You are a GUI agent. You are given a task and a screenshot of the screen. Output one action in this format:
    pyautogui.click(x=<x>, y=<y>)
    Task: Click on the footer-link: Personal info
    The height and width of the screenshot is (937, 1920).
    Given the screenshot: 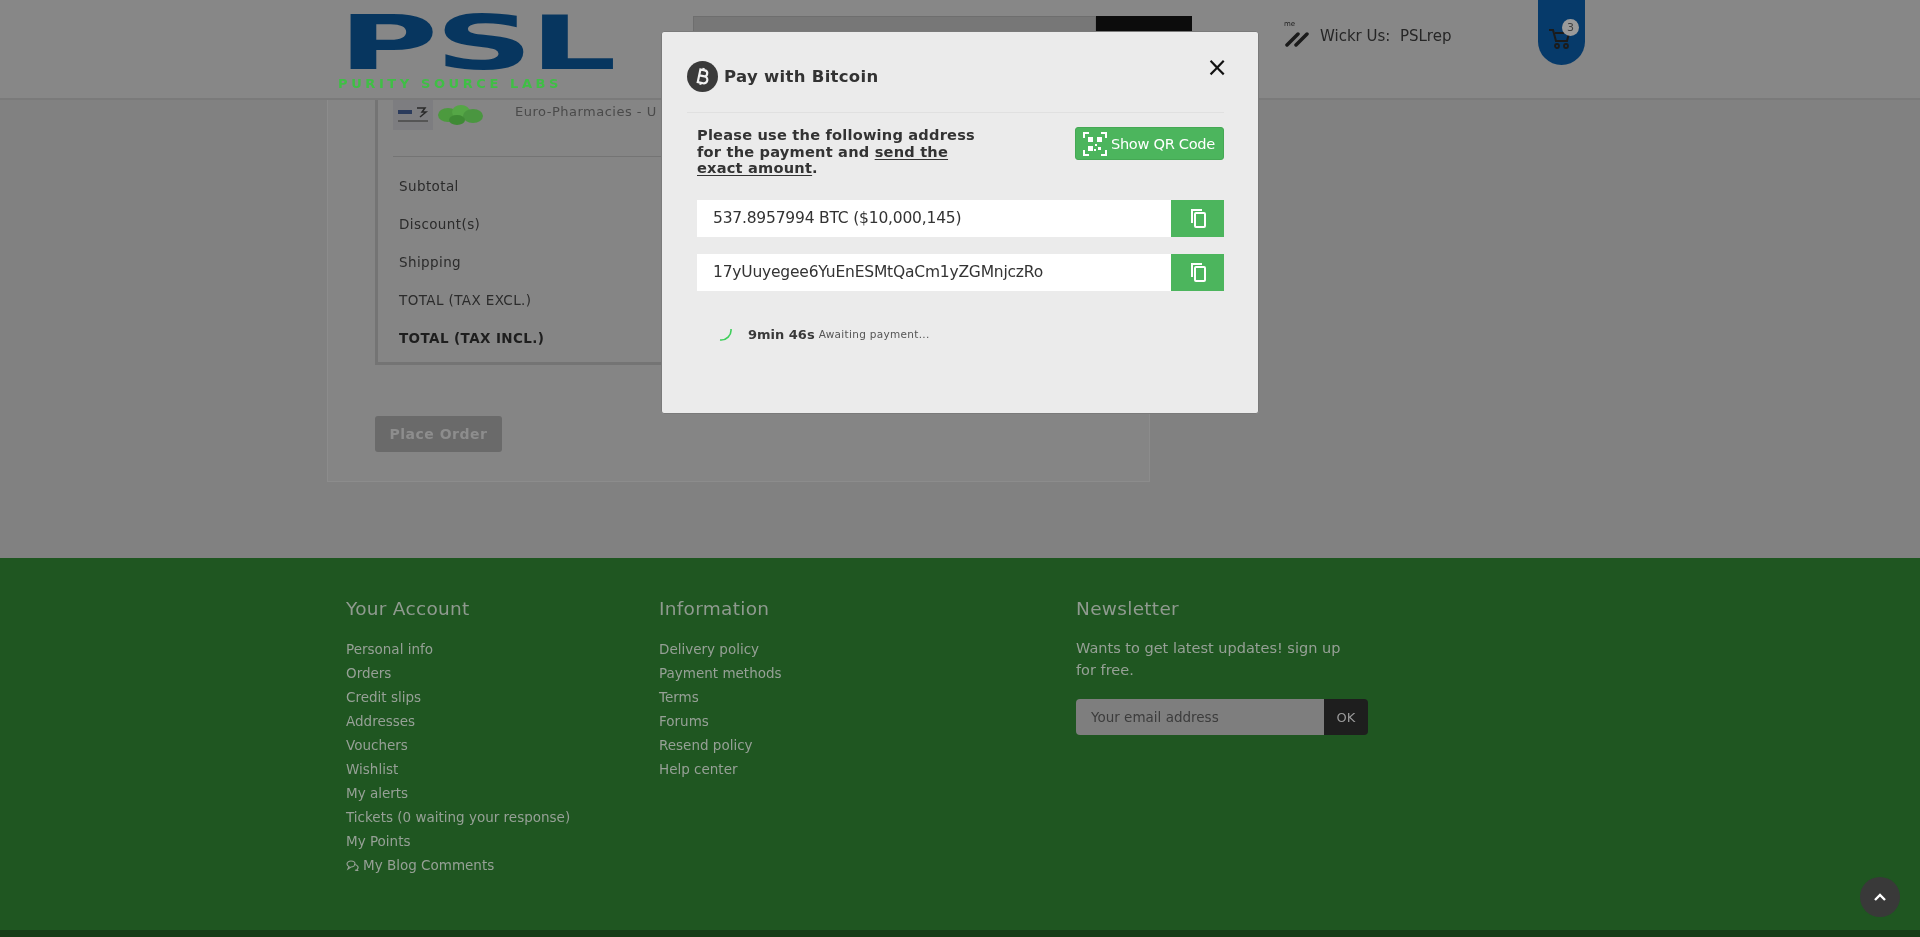 What is the action you would take?
    pyautogui.click(x=389, y=649)
    